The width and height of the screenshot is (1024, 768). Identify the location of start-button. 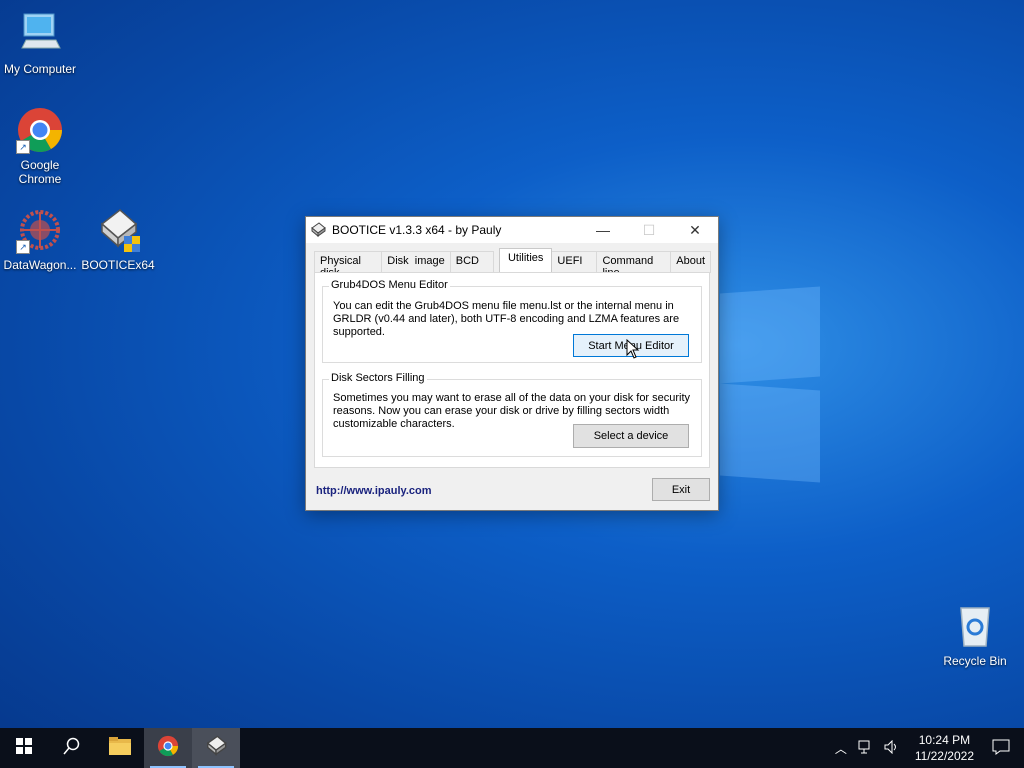
(24, 748).